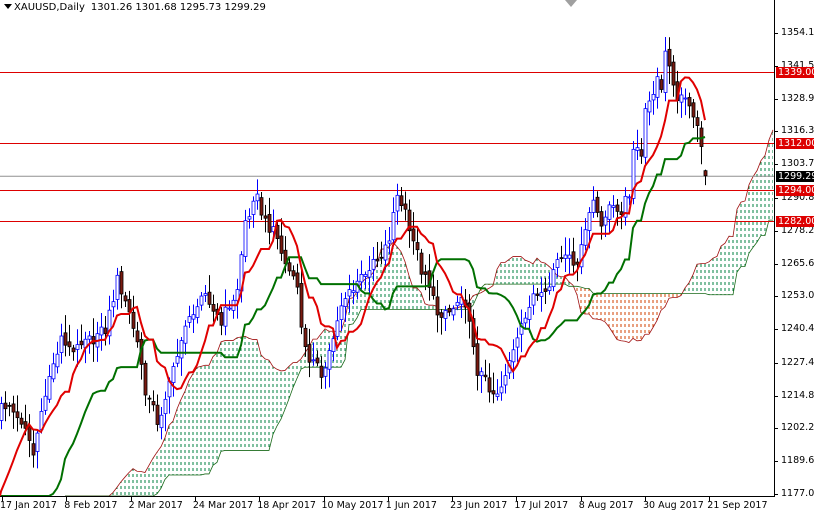  What do you see at coordinates (8, 6) in the screenshot?
I see `dropdown-triangle-icon` at bounding box center [8, 6].